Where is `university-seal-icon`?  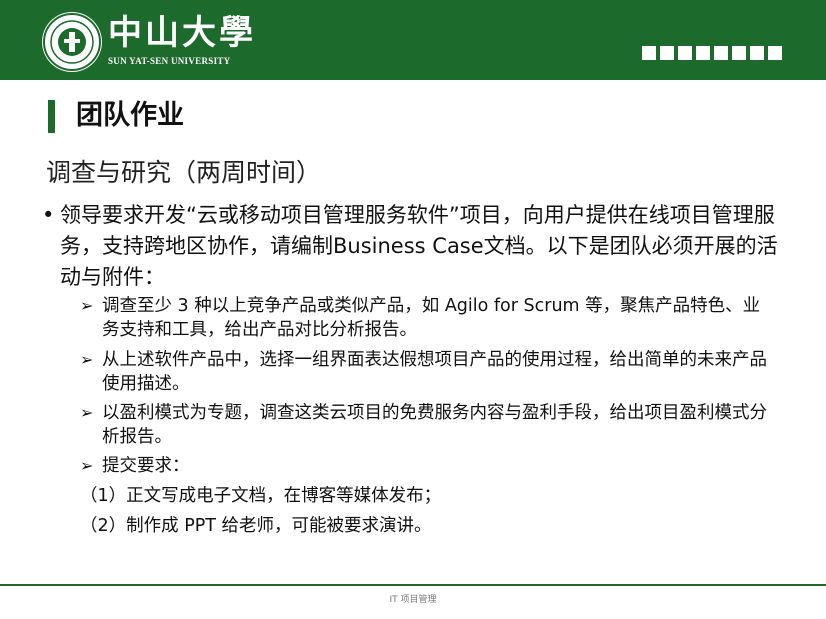
university-seal-icon is located at coordinates (72, 42).